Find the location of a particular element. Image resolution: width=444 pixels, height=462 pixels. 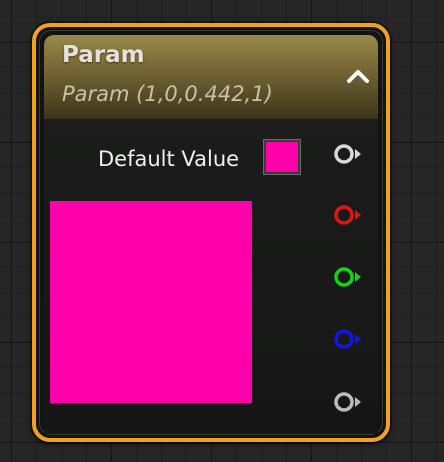

output-pin-a is located at coordinates (348, 402).